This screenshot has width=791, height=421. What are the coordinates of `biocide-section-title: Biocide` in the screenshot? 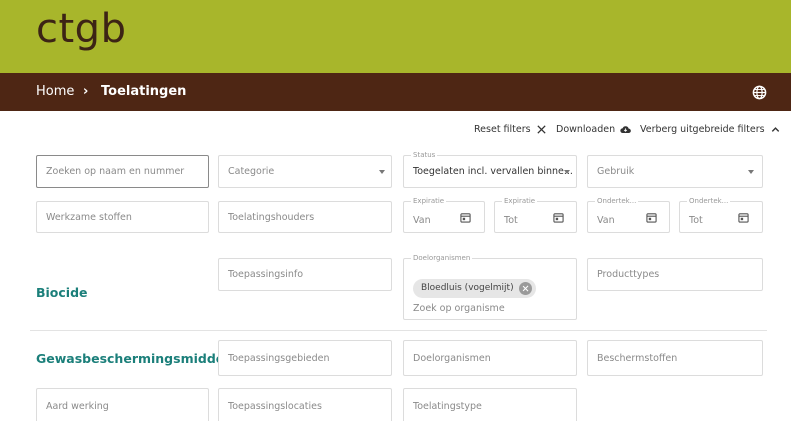 It's located at (62, 292).